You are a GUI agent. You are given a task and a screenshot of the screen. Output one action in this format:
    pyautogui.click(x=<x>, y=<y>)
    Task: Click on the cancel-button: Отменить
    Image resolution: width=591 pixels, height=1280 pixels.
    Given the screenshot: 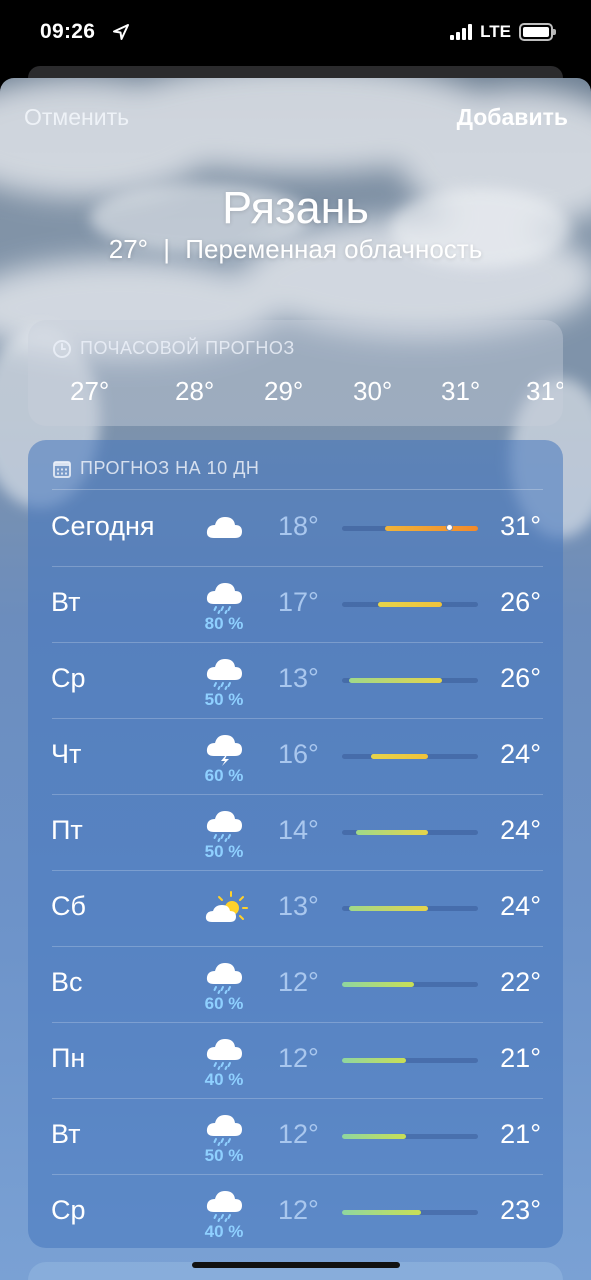 What is the action you would take?
    pyautogui.click(x=76, y=117)
    